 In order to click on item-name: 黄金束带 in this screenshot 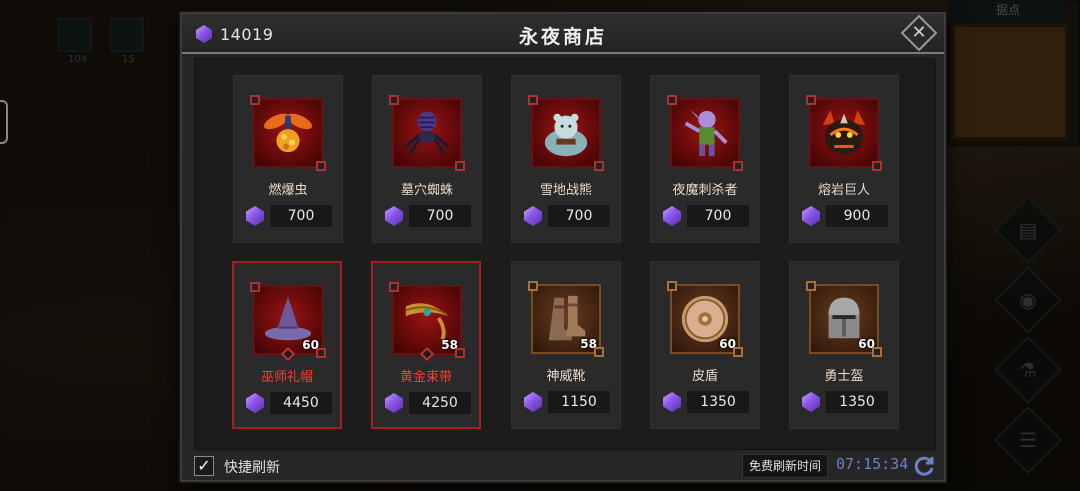, I will do `click(425, 377)`.